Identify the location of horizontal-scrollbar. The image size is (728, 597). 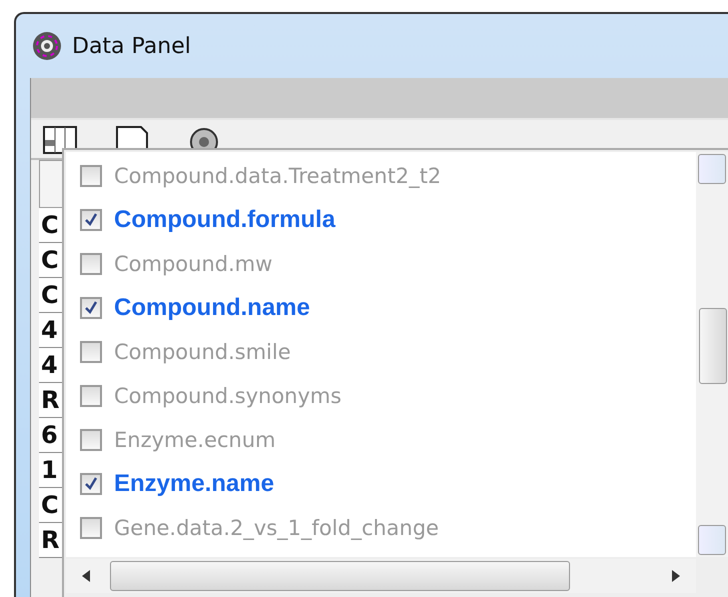
(381, 576).